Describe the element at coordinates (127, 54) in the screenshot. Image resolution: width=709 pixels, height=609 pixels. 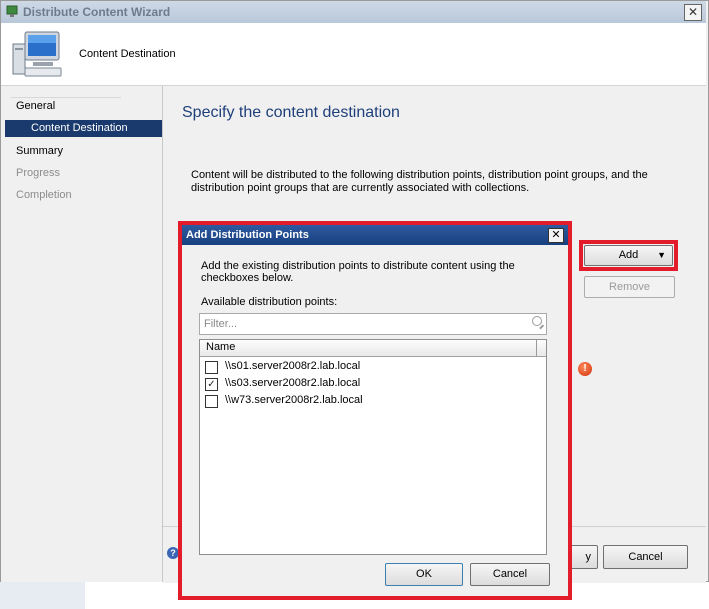
I see `page-header-title: Content Destination` at that location.